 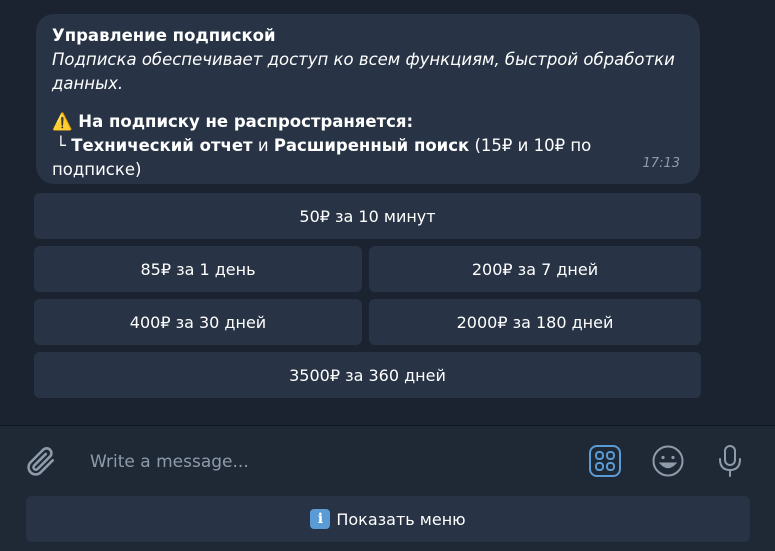 What do you see at coordinates (730, 461) in the screenshot?
I see `microphone-icon` at bounding box center [730, 461].